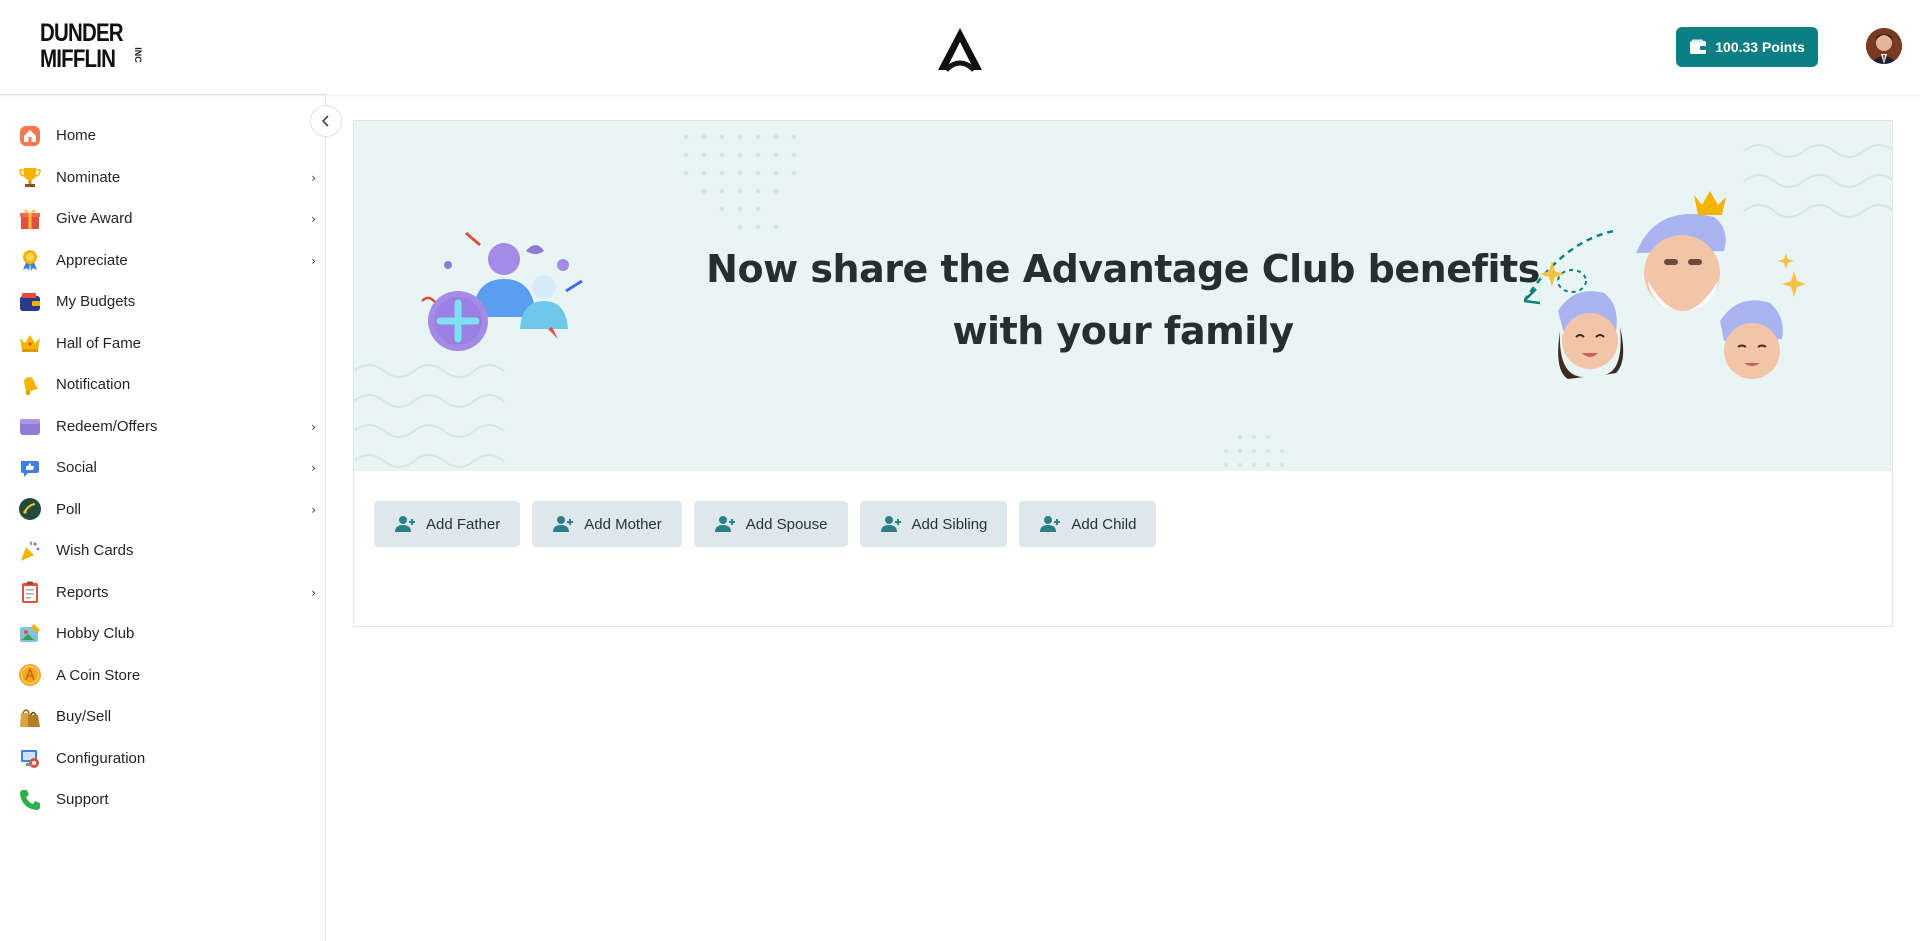 The height and width of the screenshot is (941, 1920). I want to click on points-balance-button: 100.33 Points, so click(1747, 47).